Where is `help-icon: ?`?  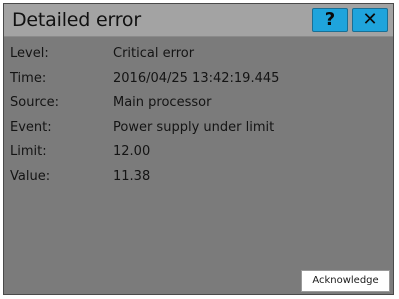
help-icon: ? is located at coordinates (330, 19).